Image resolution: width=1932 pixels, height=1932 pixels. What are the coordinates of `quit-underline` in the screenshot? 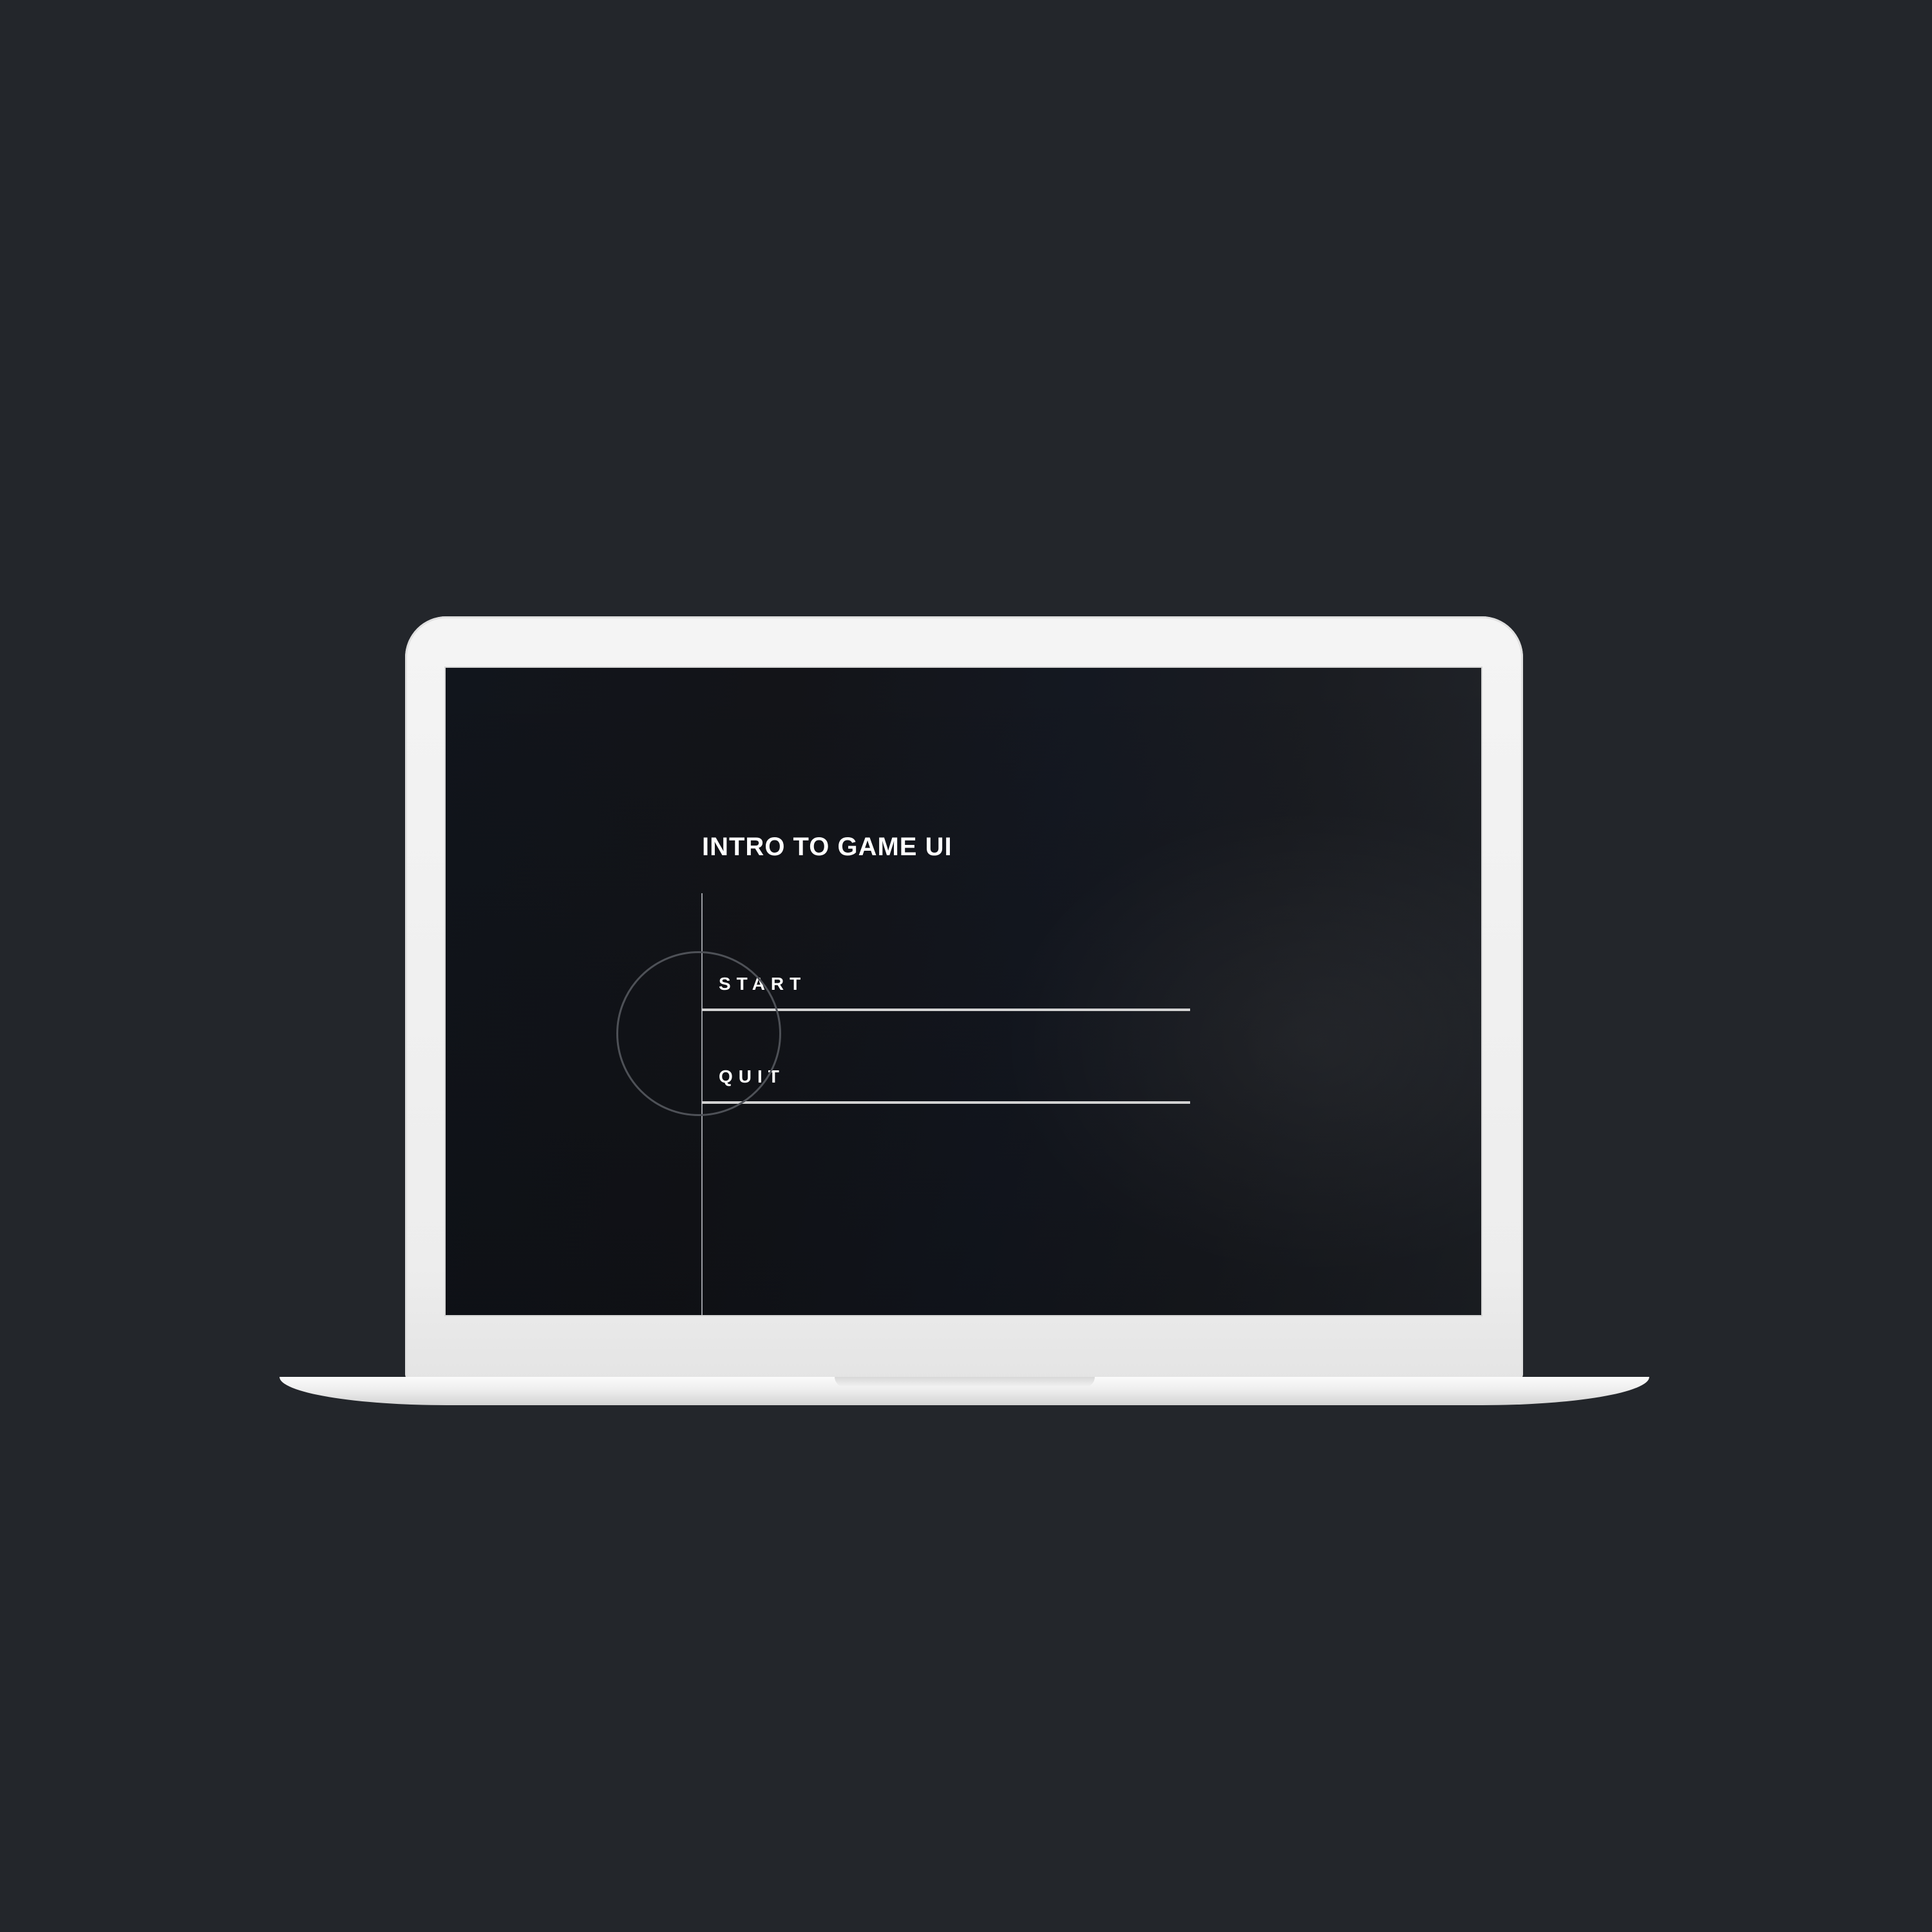 It's located at (946, 1102).